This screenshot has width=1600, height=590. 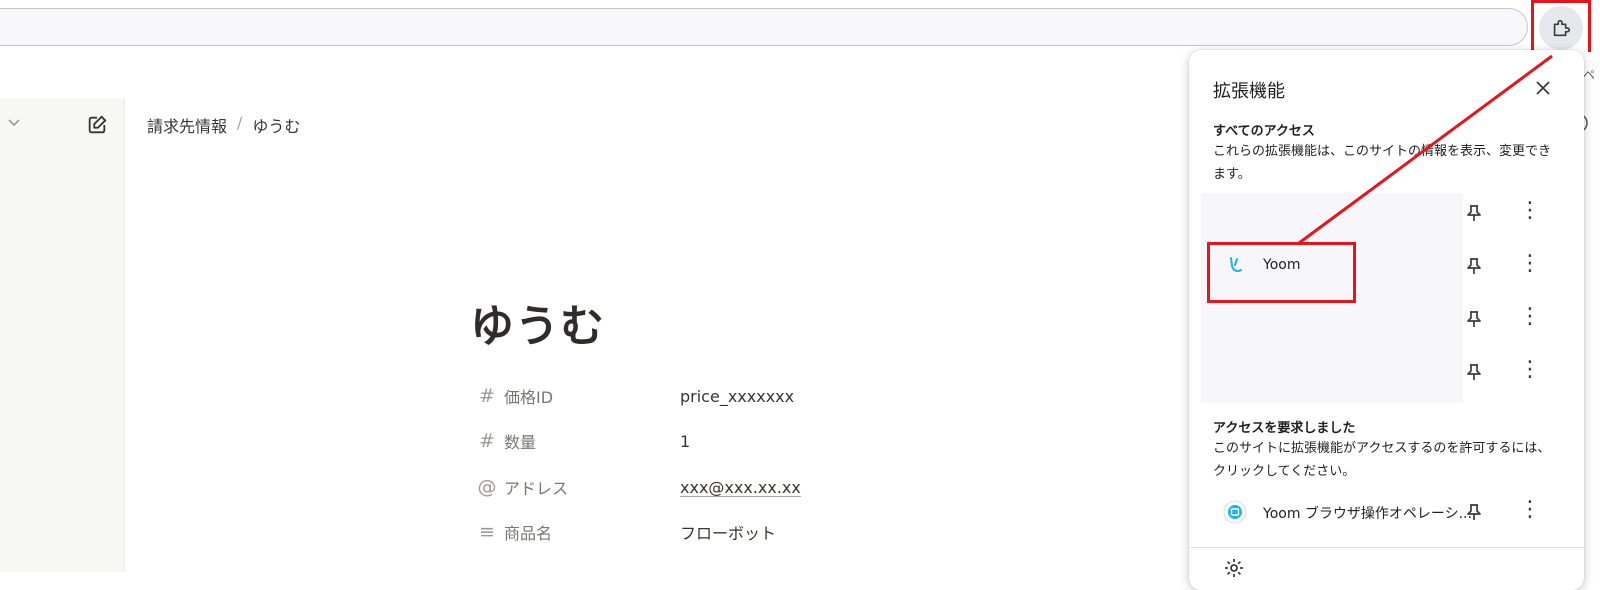 I want to click on property-name: 数量, so click(x=520, y=442).